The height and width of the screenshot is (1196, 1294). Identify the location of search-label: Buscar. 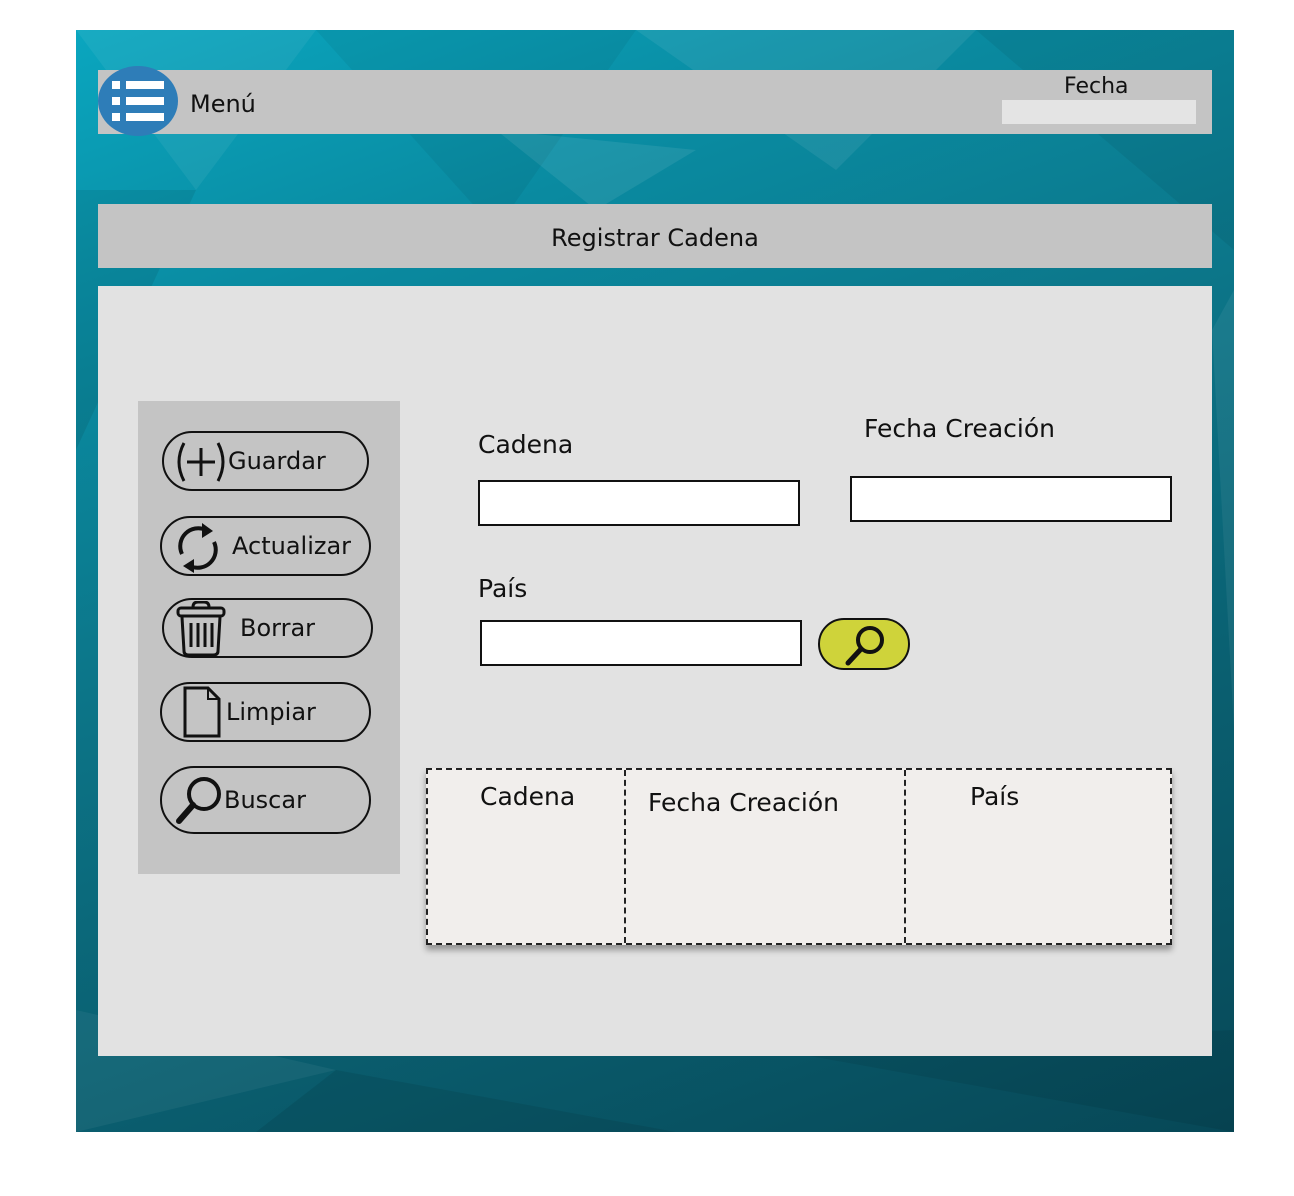
(265, 800).